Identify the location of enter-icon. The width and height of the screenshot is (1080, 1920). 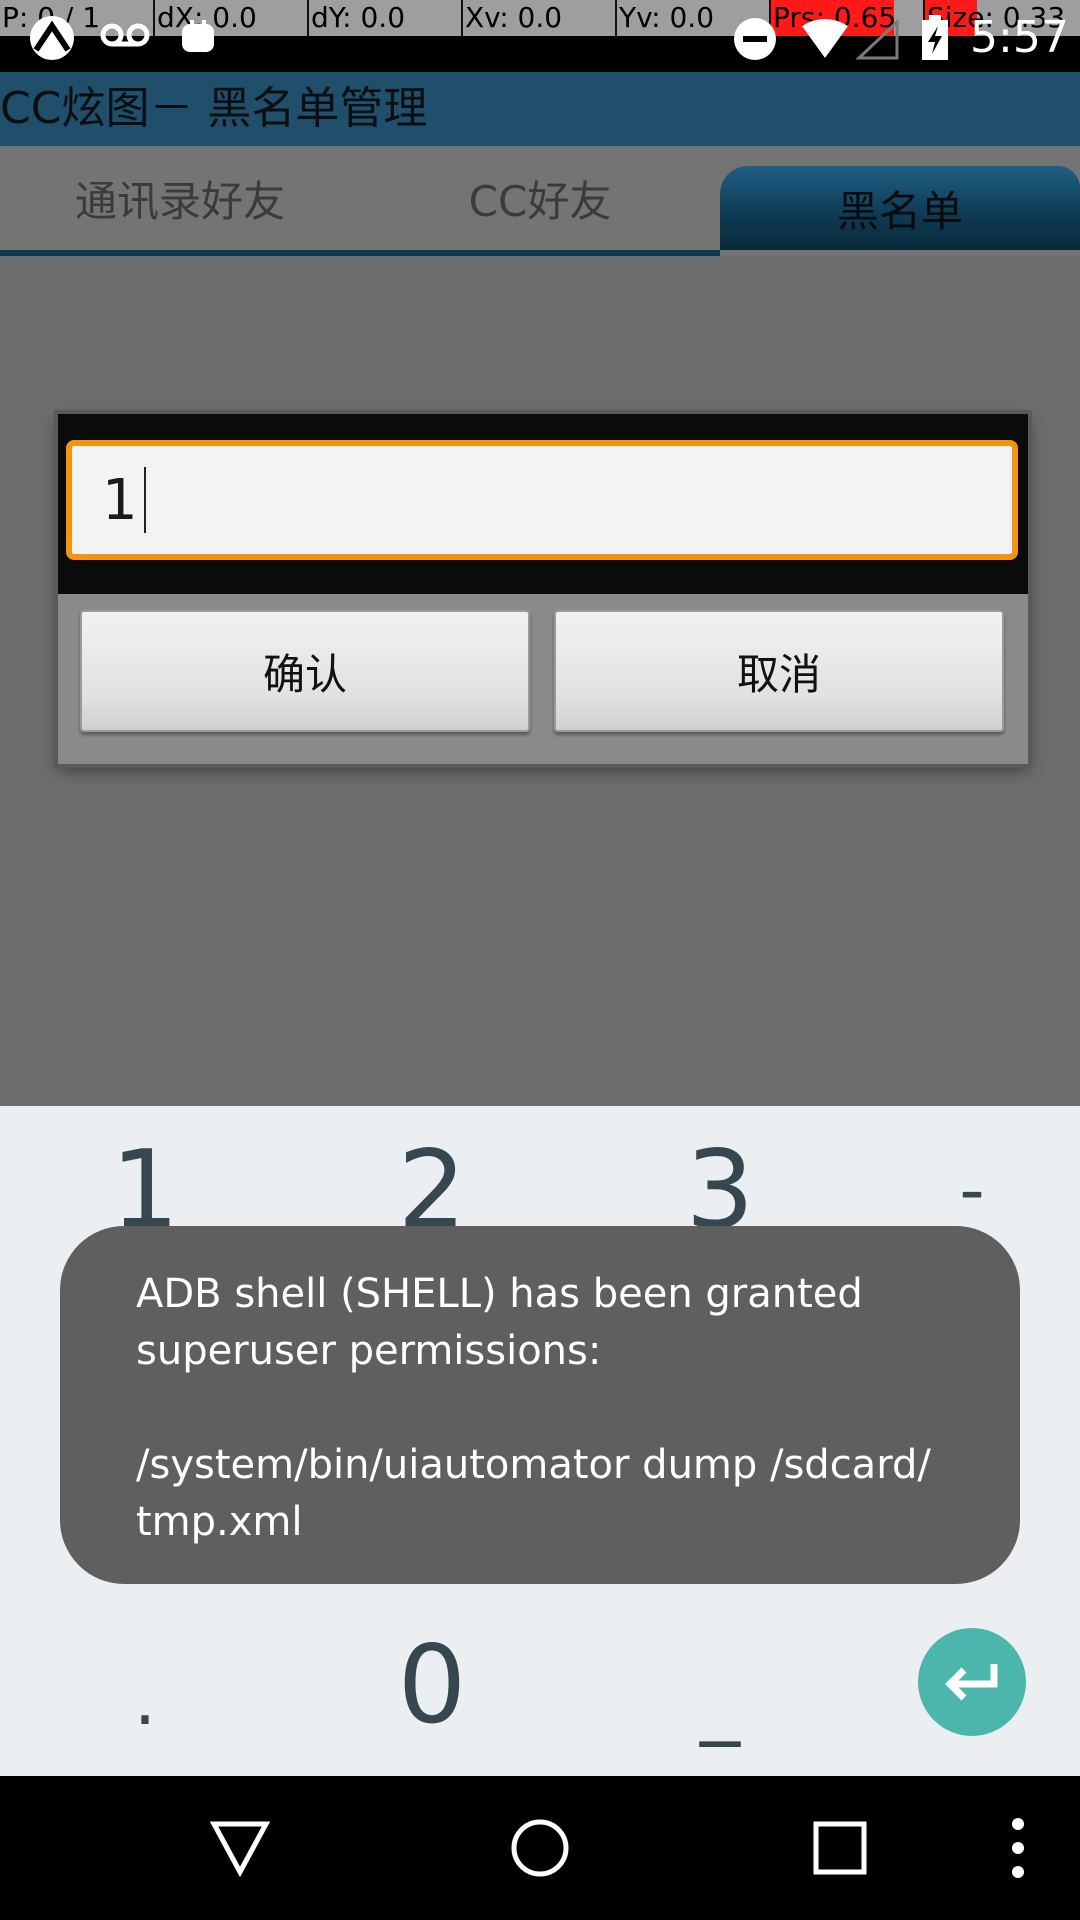
(971, 1682).